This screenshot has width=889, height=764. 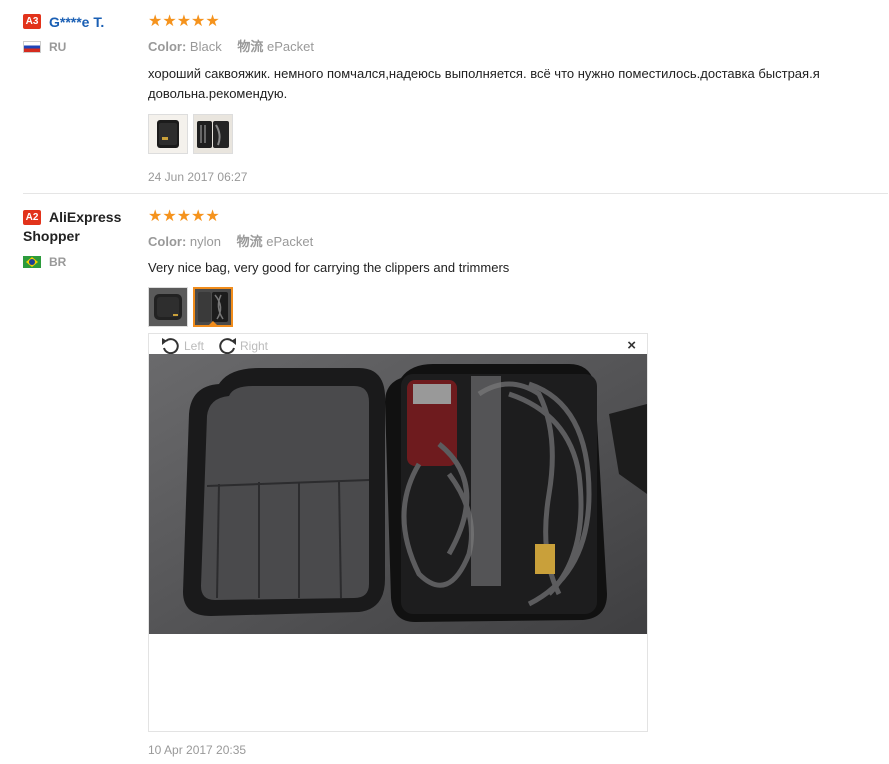 What do you see at coordinates (213, 307) in the screenshot?
I see `review-photo-thumb-active` at bounding box center [213, 307].